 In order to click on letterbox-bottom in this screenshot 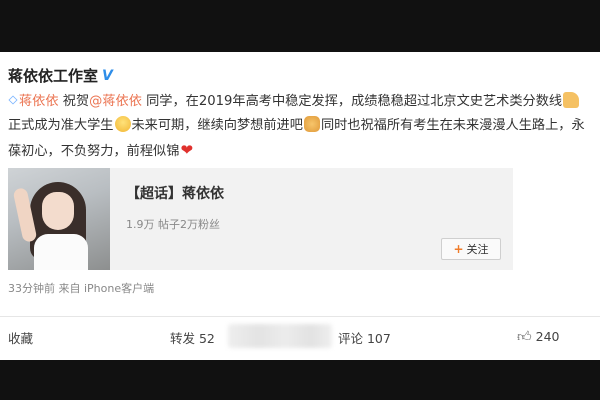, I will do `click(300, 380)`.